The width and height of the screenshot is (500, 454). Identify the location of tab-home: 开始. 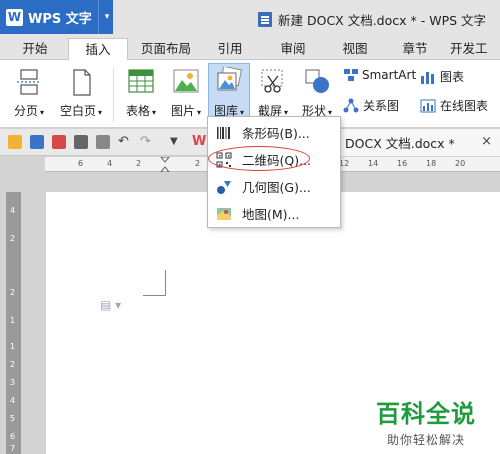
(35, 49).